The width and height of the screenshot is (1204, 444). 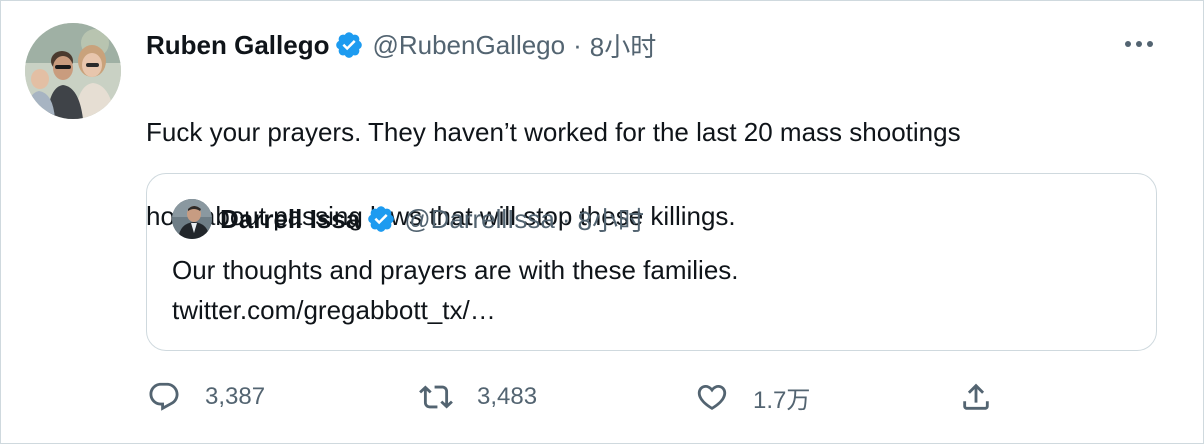 What do you see at coordinates (712, 397) in the screenshot?
I see `heart-icon` at bounding box center [712, 397].